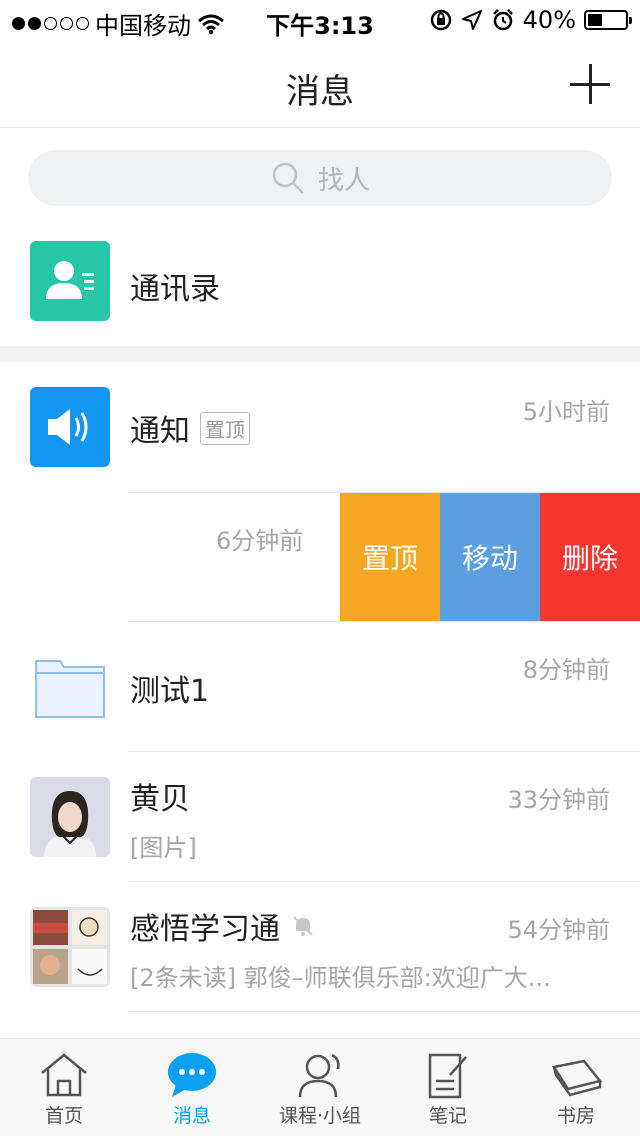 This screenshot has height=1136, width=640. I want to click on battery-icon, so click(608, 20).